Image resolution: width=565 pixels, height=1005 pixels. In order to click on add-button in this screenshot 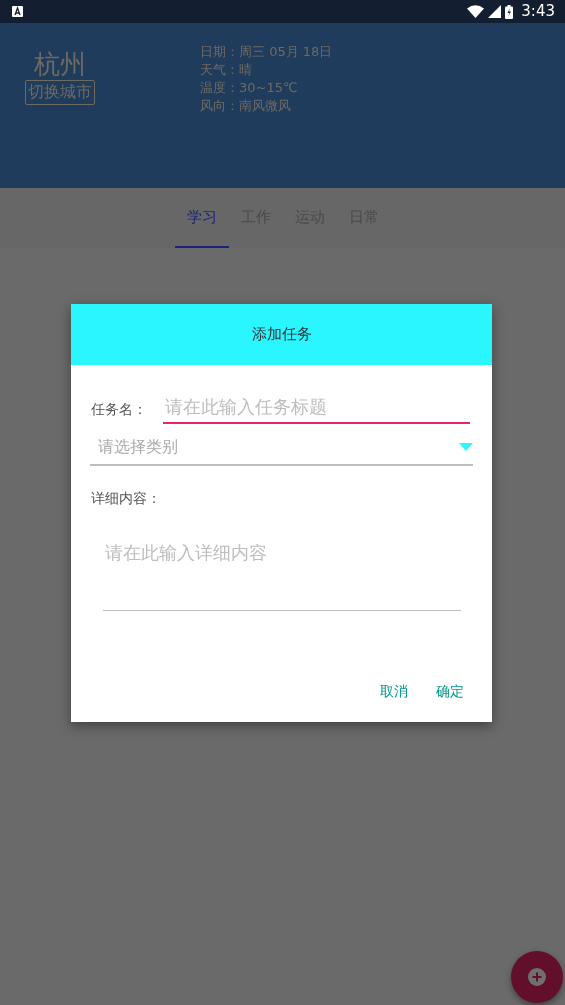, I will do `click(537, 977)`.